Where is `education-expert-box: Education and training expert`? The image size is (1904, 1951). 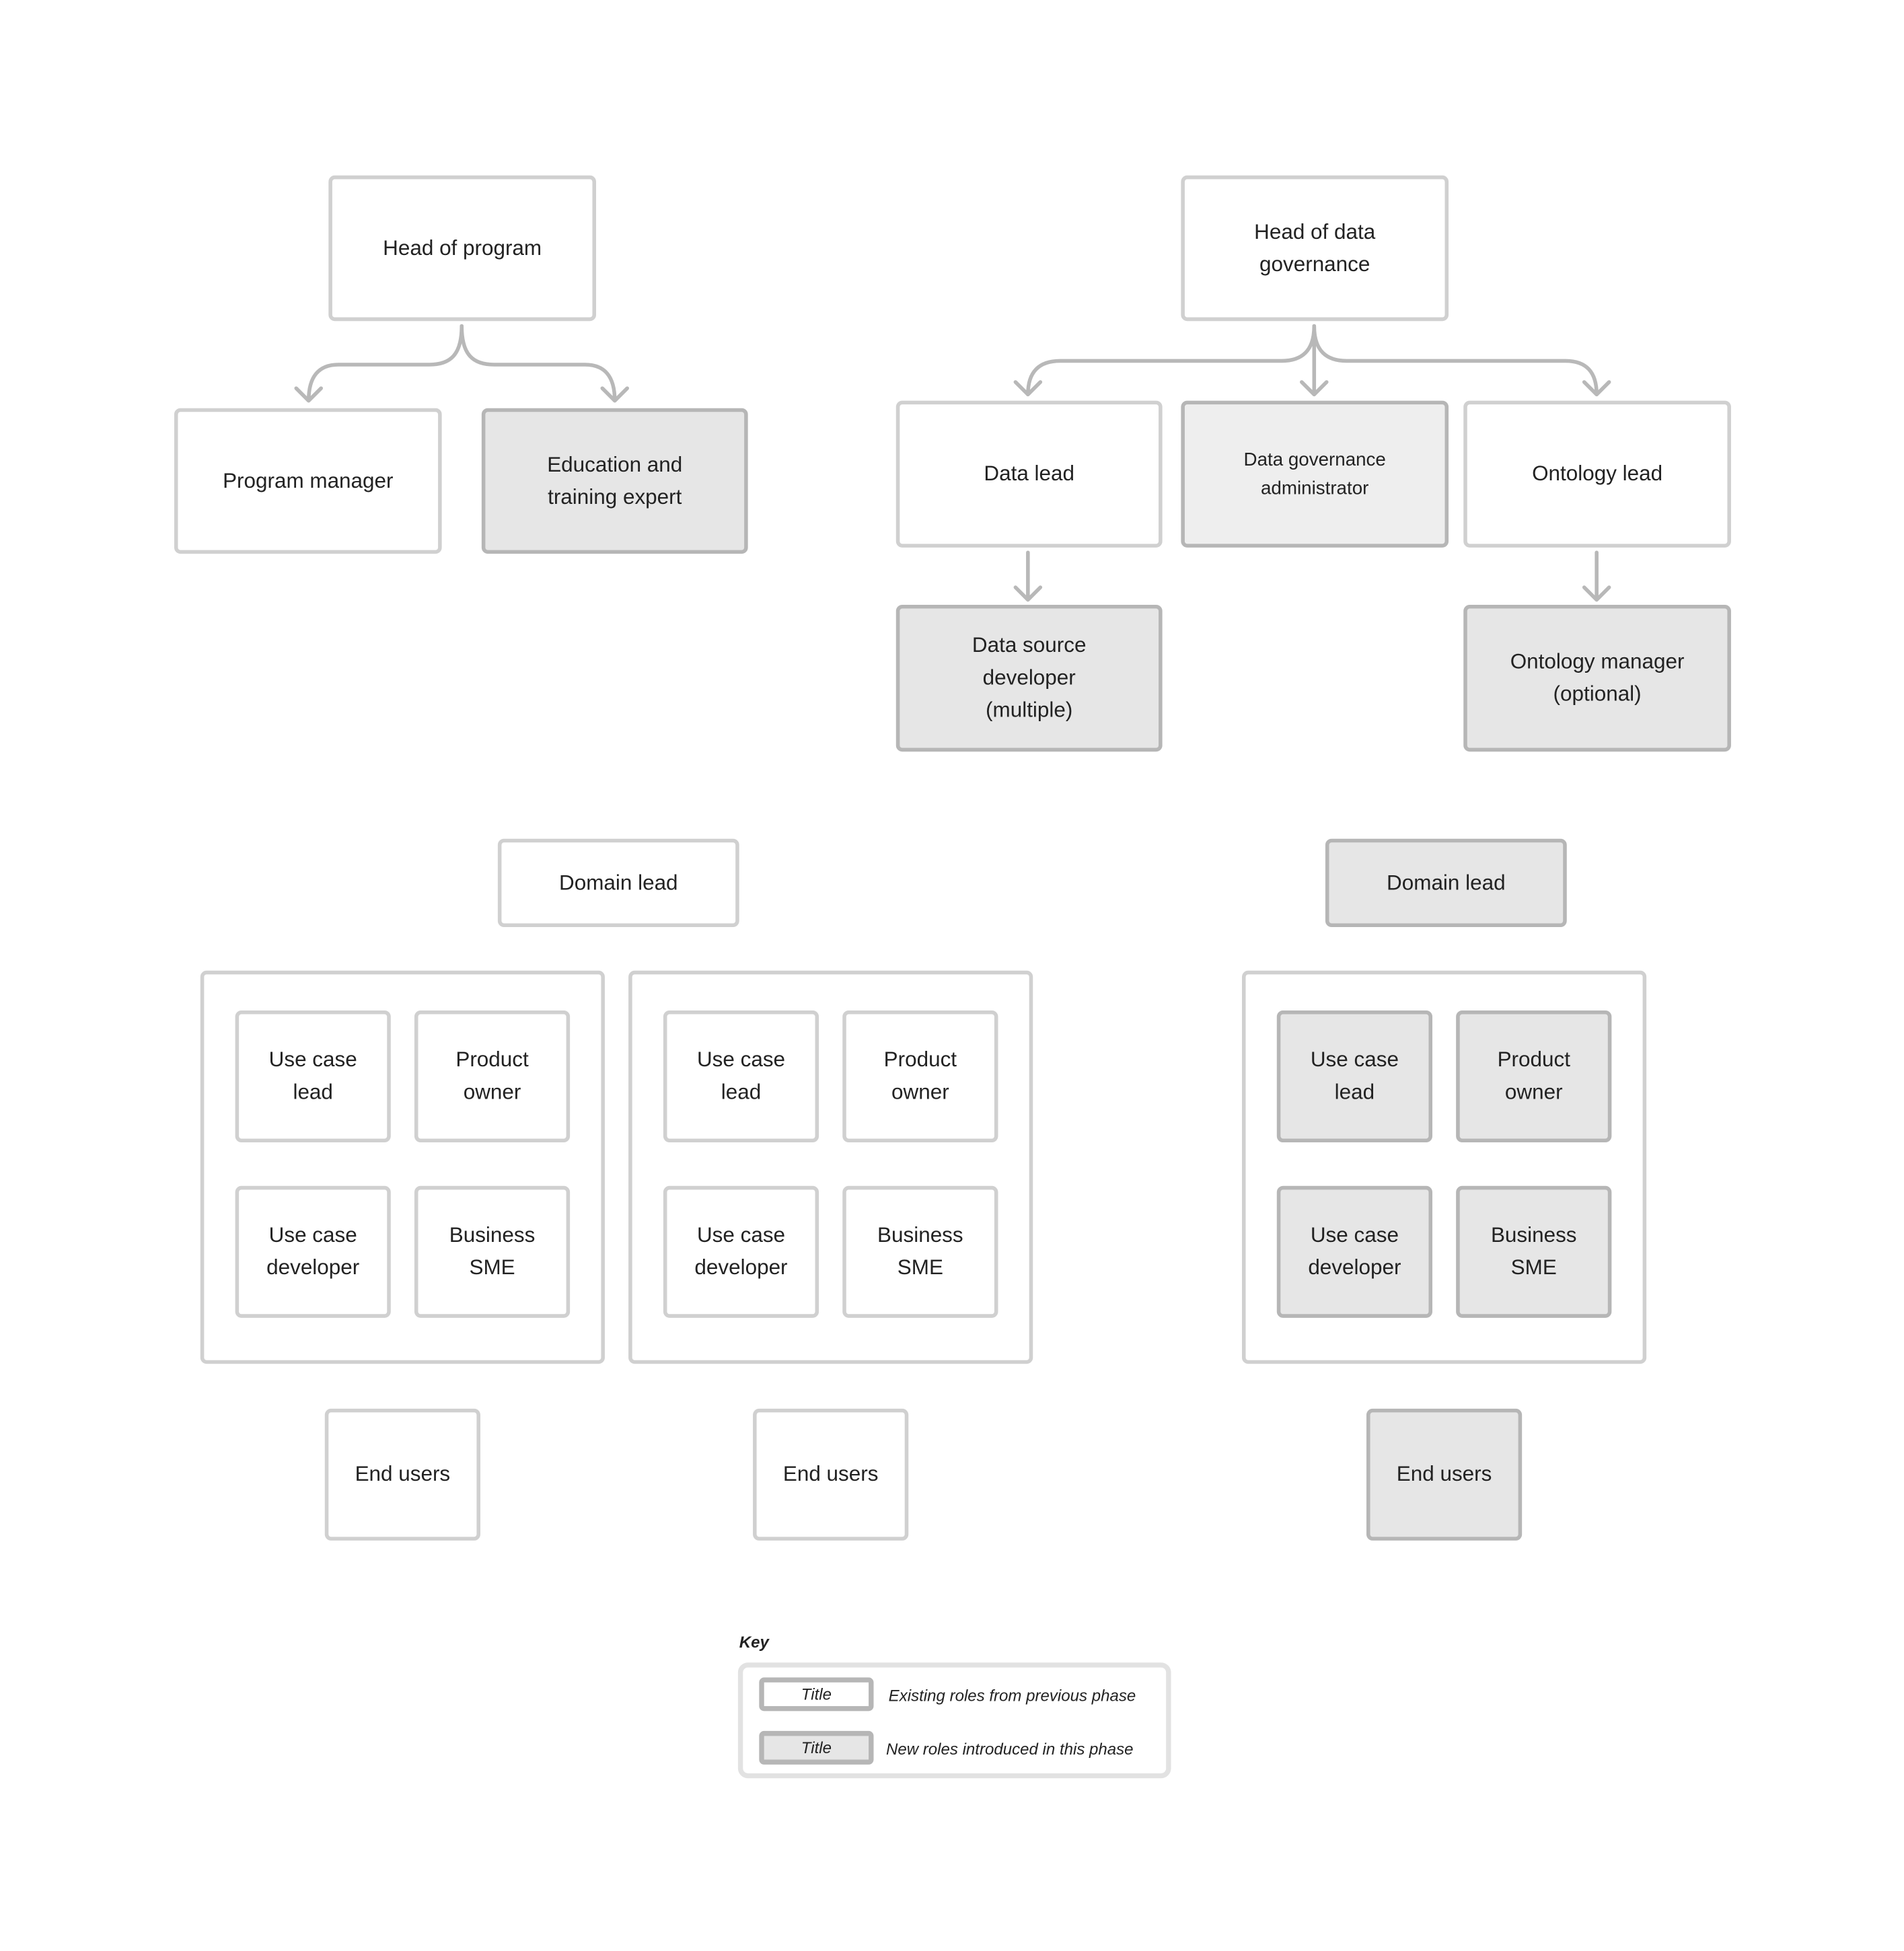 education-expert-box: Education and training expert is located at coordinates (614, 481).